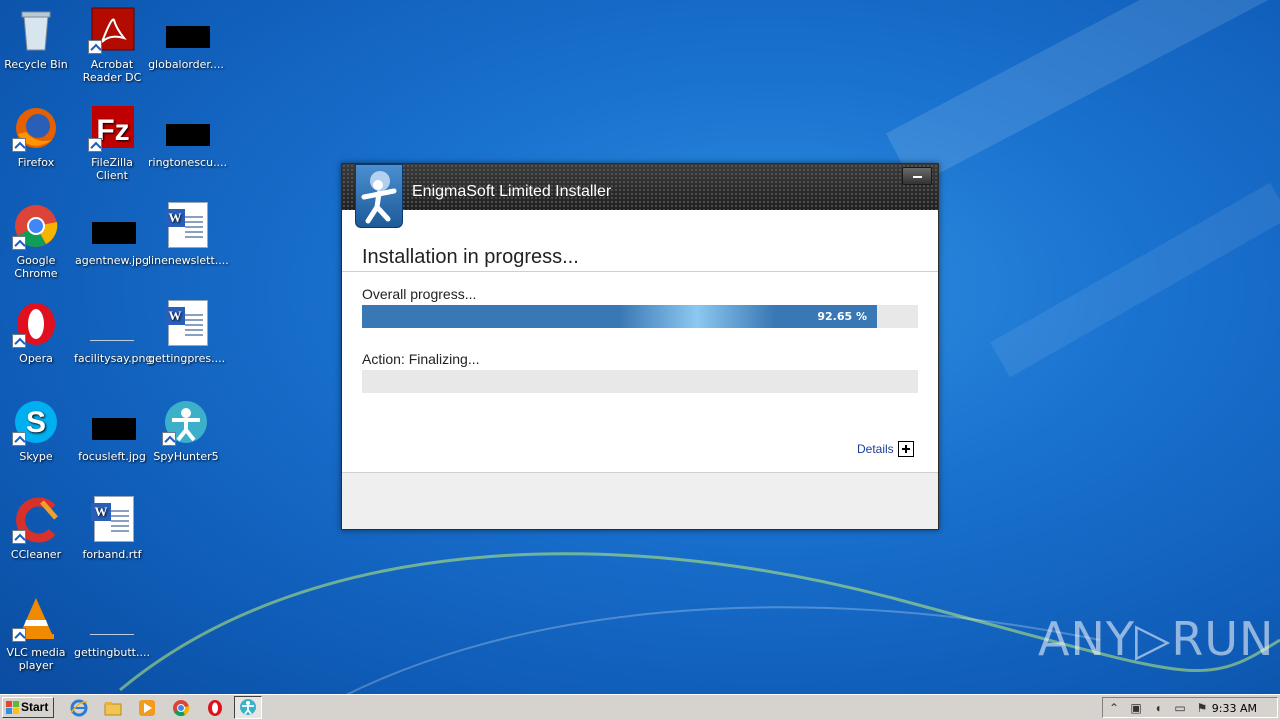  I want to click on details-link: Details, so click(875, 449).